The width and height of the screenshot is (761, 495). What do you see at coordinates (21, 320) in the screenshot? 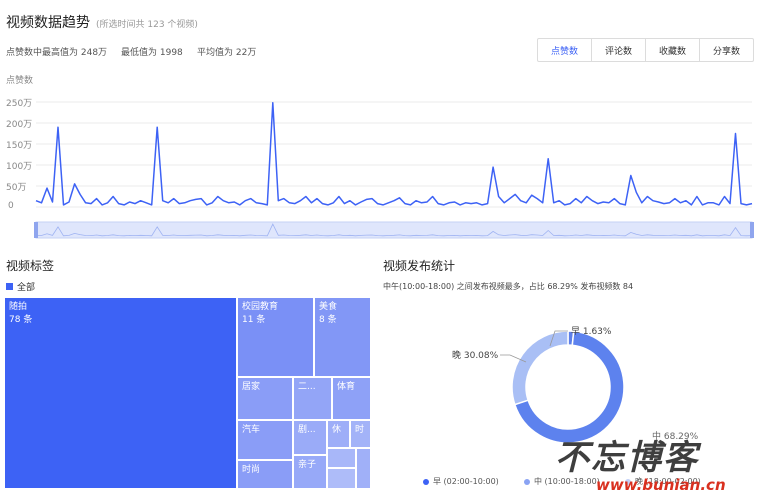
I see `treemap-cell-count: 78 条` at bounding box center [21, 320].